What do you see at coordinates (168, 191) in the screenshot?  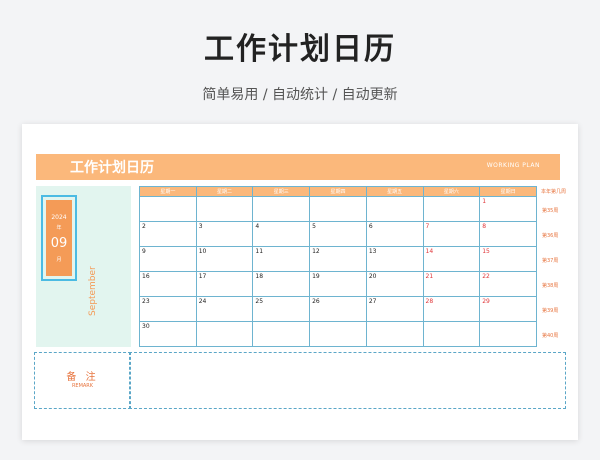 I see `weekday-header: 星期一` at bounding box center [168, 191].